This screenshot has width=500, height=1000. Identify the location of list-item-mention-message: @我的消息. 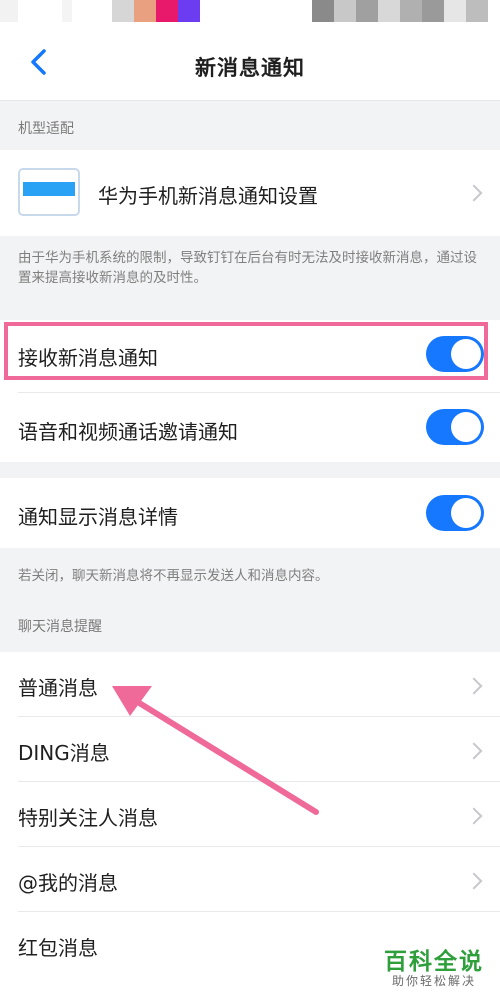
(250, 879).